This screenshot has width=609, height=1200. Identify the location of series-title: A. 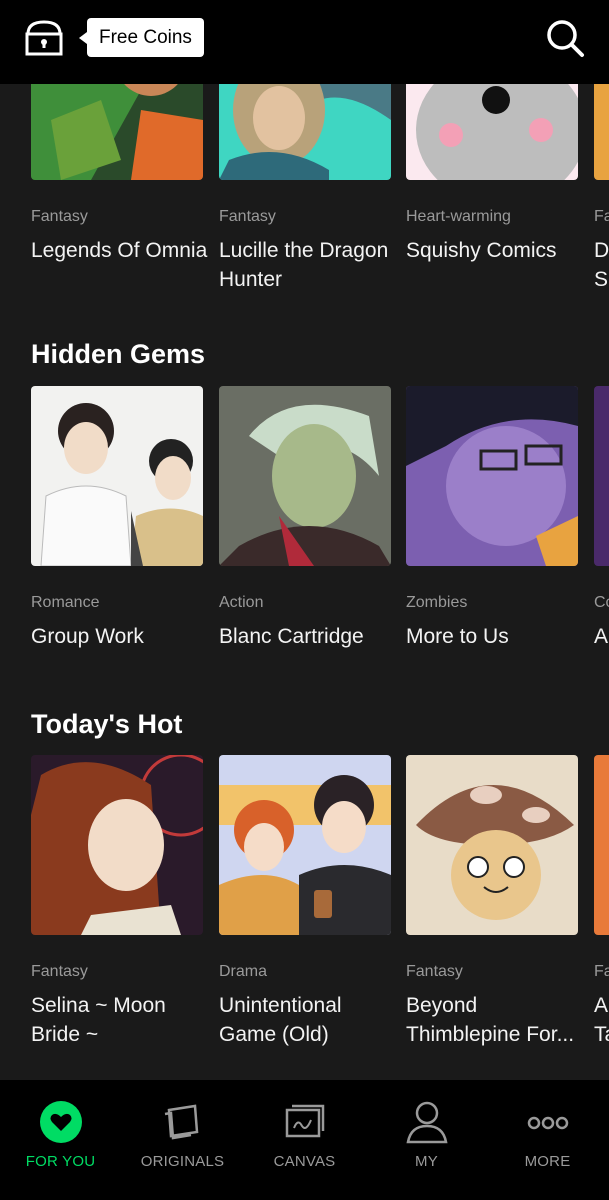
(601, 636).